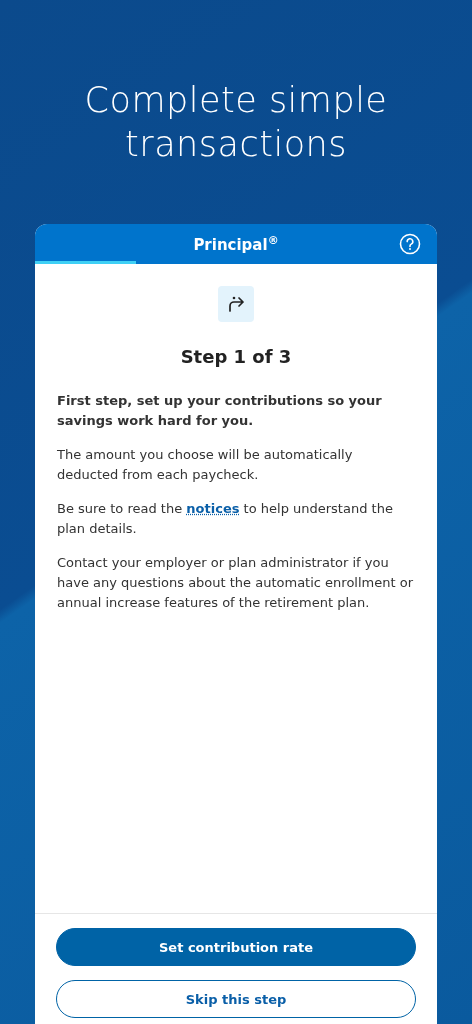 The image size is (472, 1024). I want to click on body-text: Contact your employer or plan administrator if you have any questions about the automatic enrollment or annual increase features of the retirement plan., so click(235, 583).